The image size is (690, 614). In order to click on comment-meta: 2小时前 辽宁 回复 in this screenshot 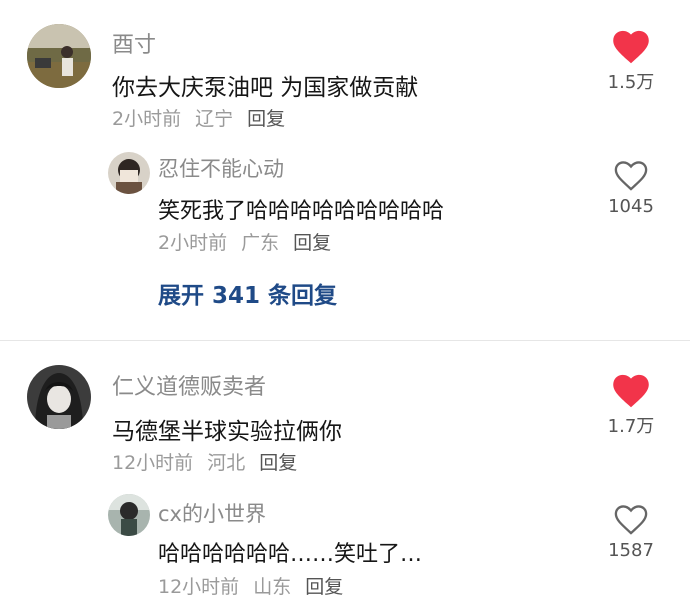, I will do `click(198, 117)`.